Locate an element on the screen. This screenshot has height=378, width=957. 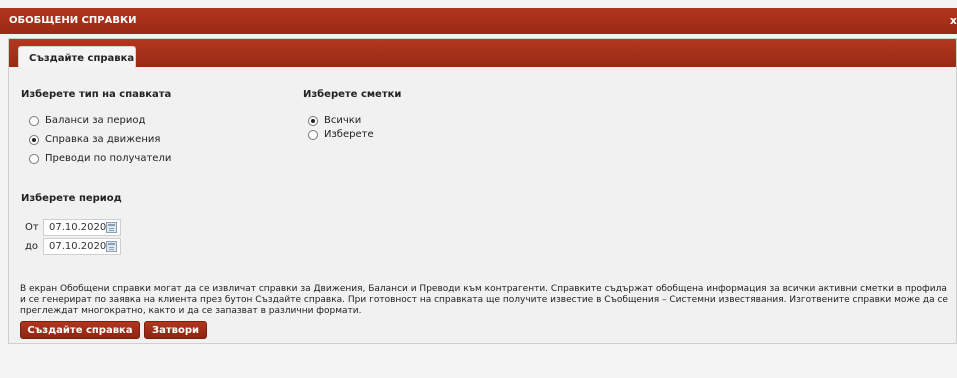
date-to-label: до is located at coordinates (32, 246).